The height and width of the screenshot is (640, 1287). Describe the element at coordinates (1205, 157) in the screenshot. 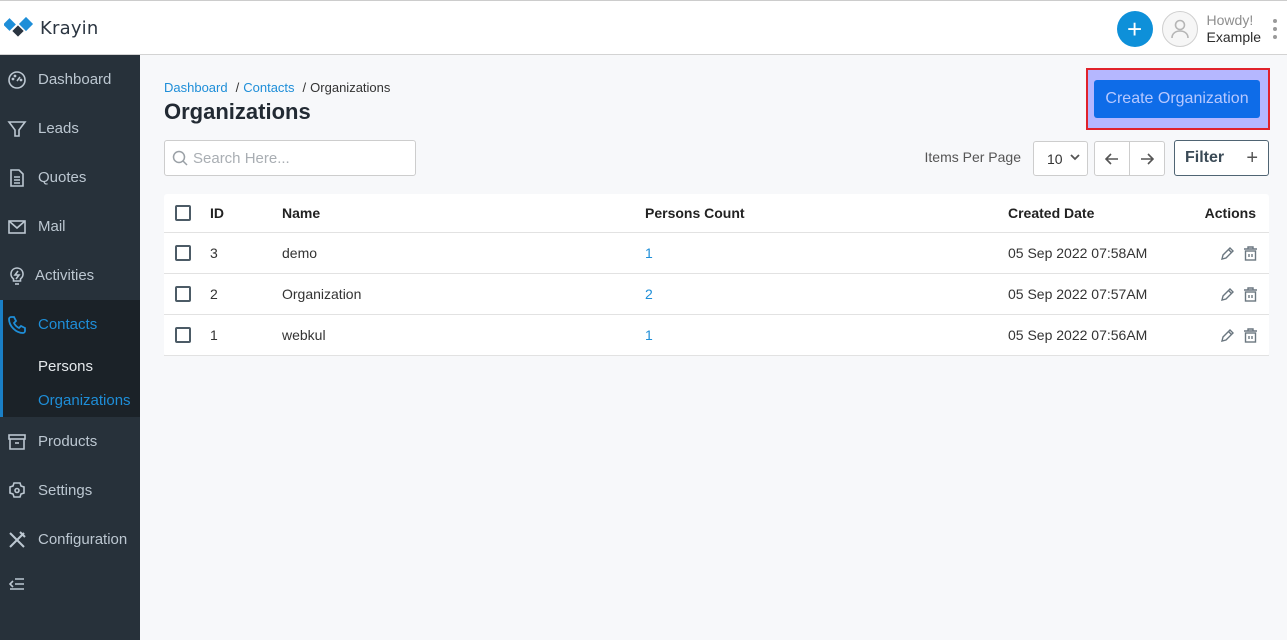

I see `filter-label: Filter` at that location.